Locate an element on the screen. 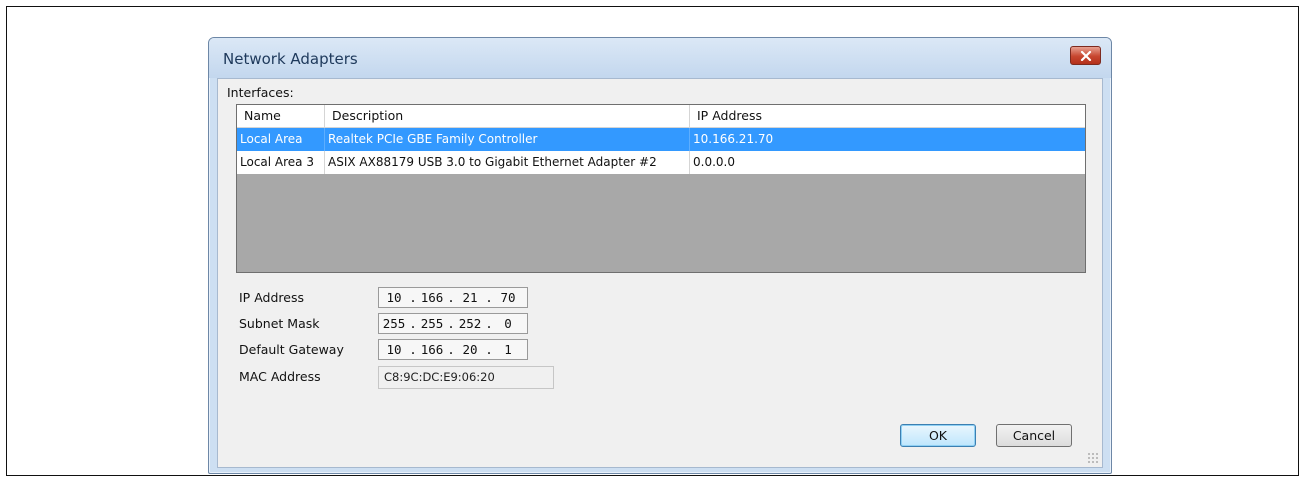 Image resolution: width=1306 pixels, height=483 pixels. interfaces-label: Interfaces: is located at coordinates (260, 92).